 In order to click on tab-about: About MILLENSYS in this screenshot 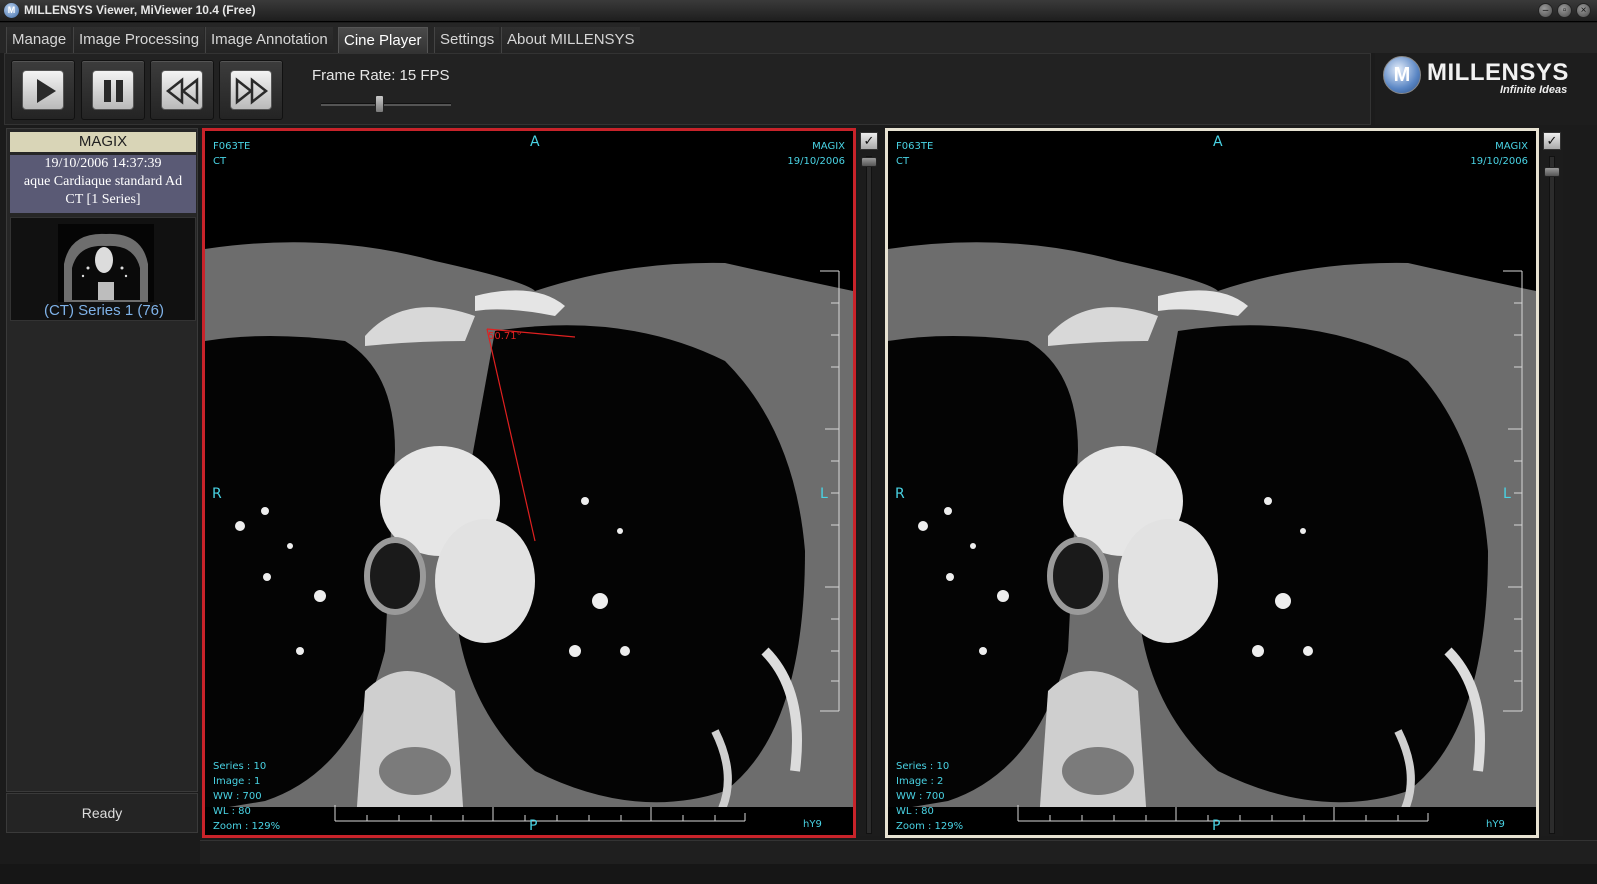, I will do `click(570, 40)`.